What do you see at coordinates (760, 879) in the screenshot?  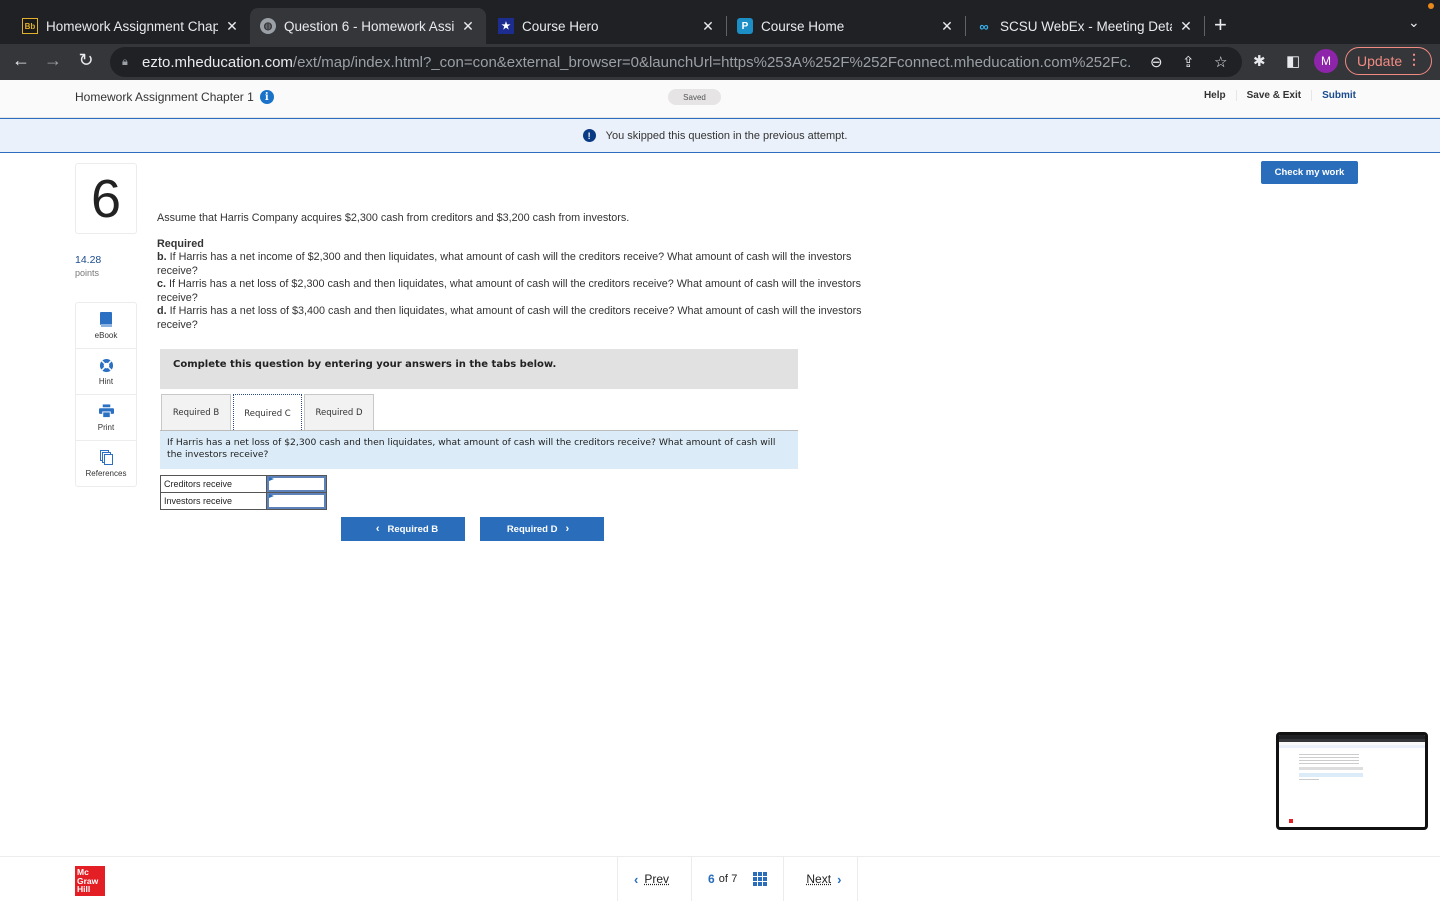 I see `grid-view-icon` at bounding box center [760, 879].